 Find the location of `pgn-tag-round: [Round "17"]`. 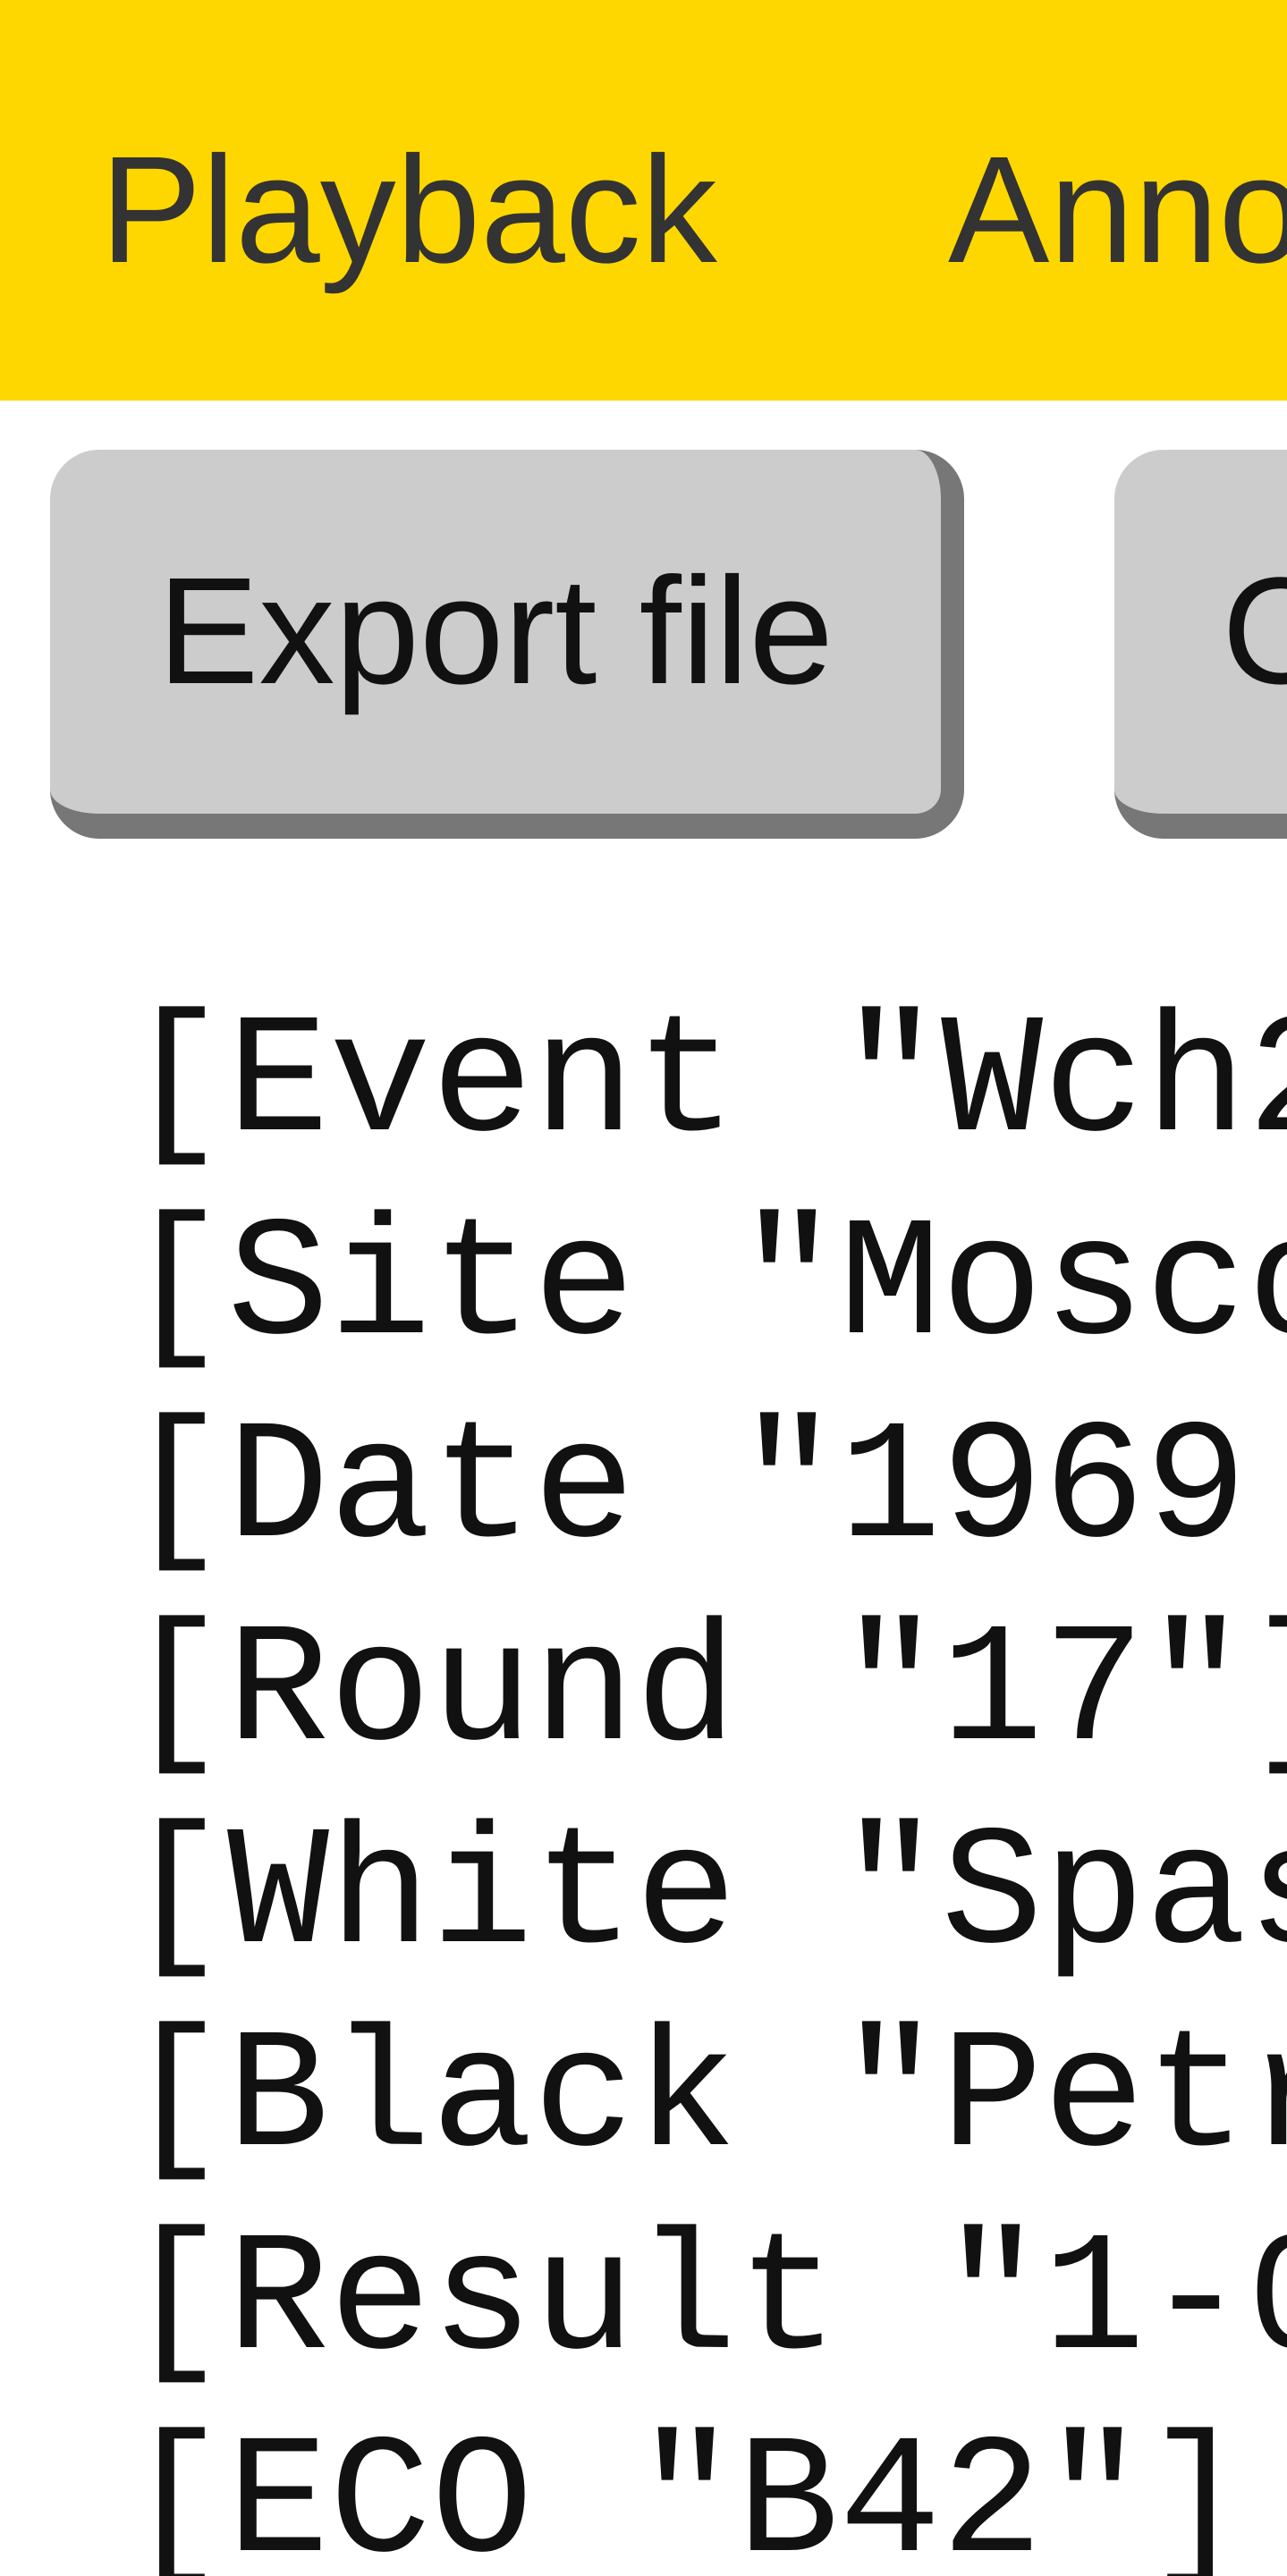

pgn-tag-round: [Round "17"] is located at coordinates (706, 1694).